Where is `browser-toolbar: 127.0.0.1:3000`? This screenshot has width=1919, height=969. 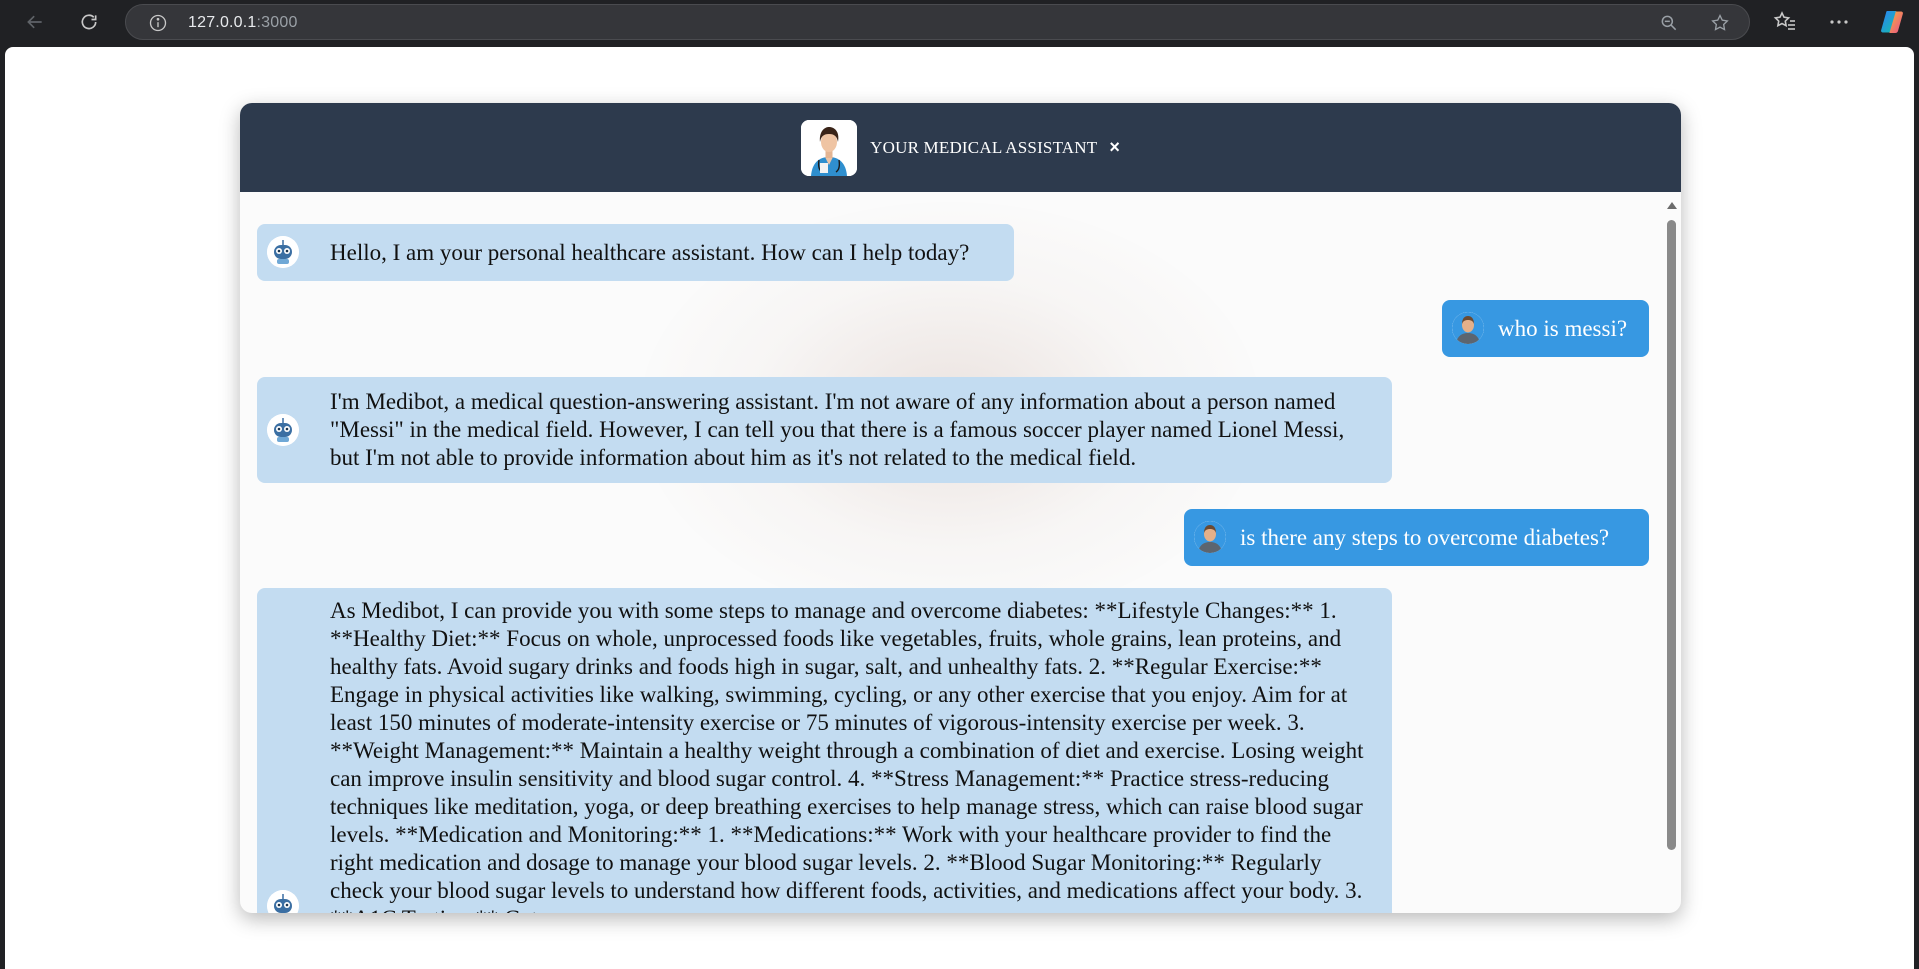
browser-toolbar: 127.0.0.1:3000 is located at coordinates (959, 22).